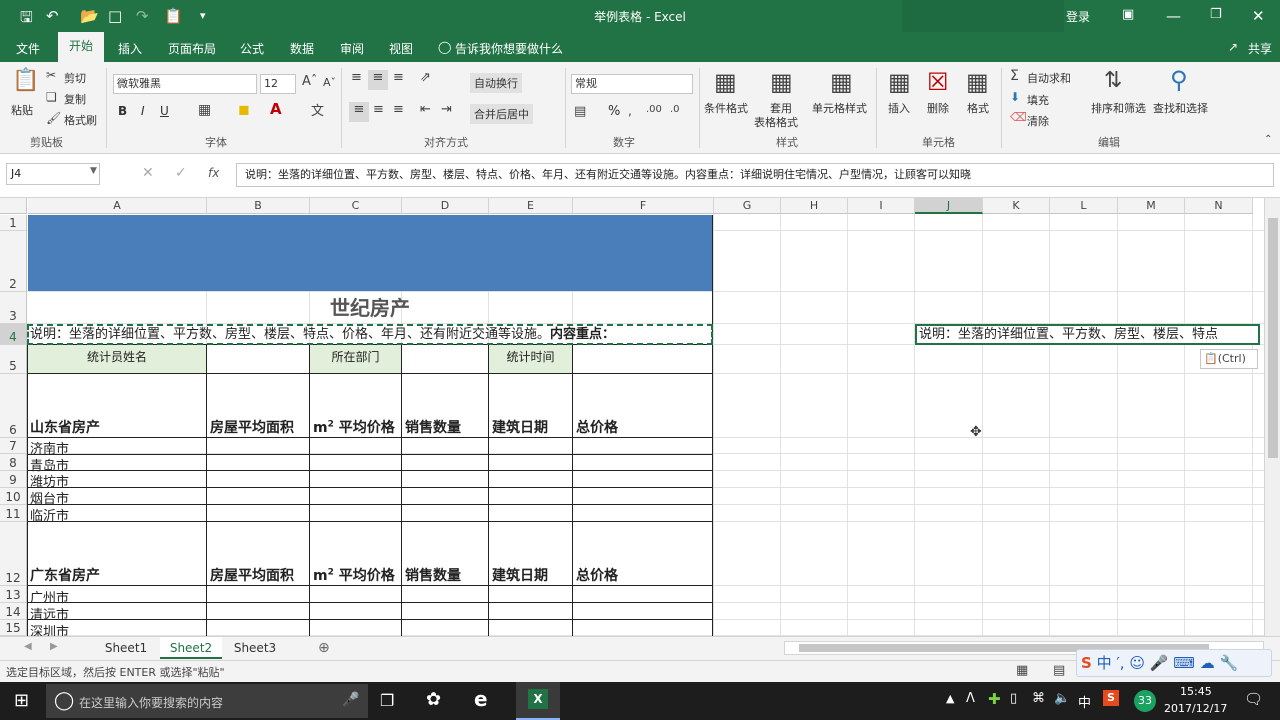 The height and width of the screenshot is (720, 1280). Describe the element at coordinates (89, 16) in the screenshot. I see `open-icon: 📂` at that location.